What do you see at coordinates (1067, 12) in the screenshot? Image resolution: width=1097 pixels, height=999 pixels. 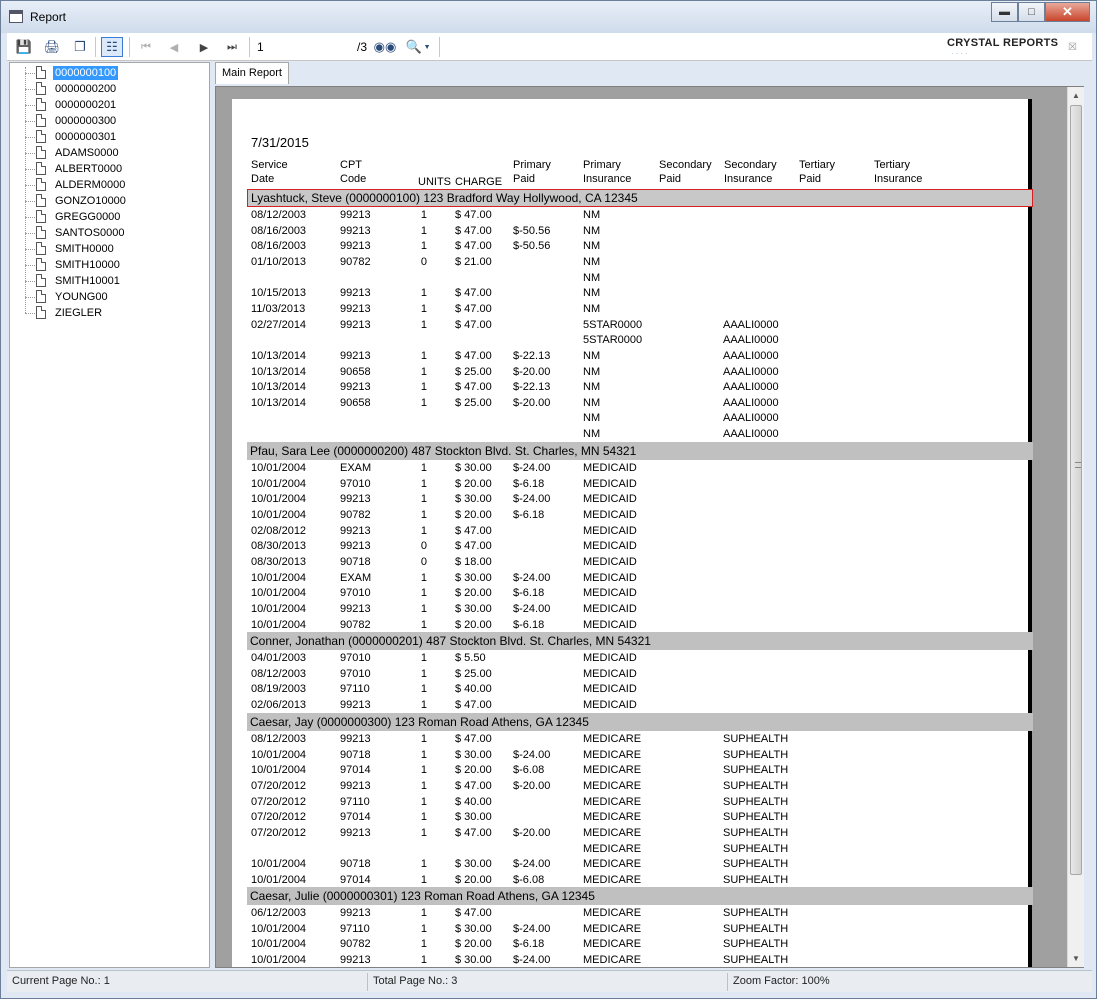 I see `close-button: ✕` at bounding box center [1067, 12].